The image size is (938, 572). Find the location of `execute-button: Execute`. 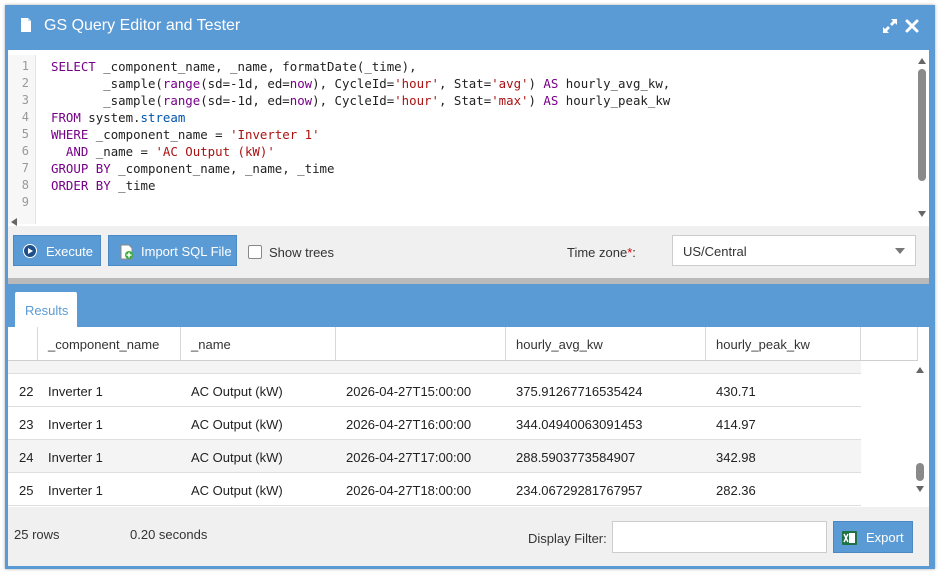

execute-button: Execute is located at coordinates (57, 250).